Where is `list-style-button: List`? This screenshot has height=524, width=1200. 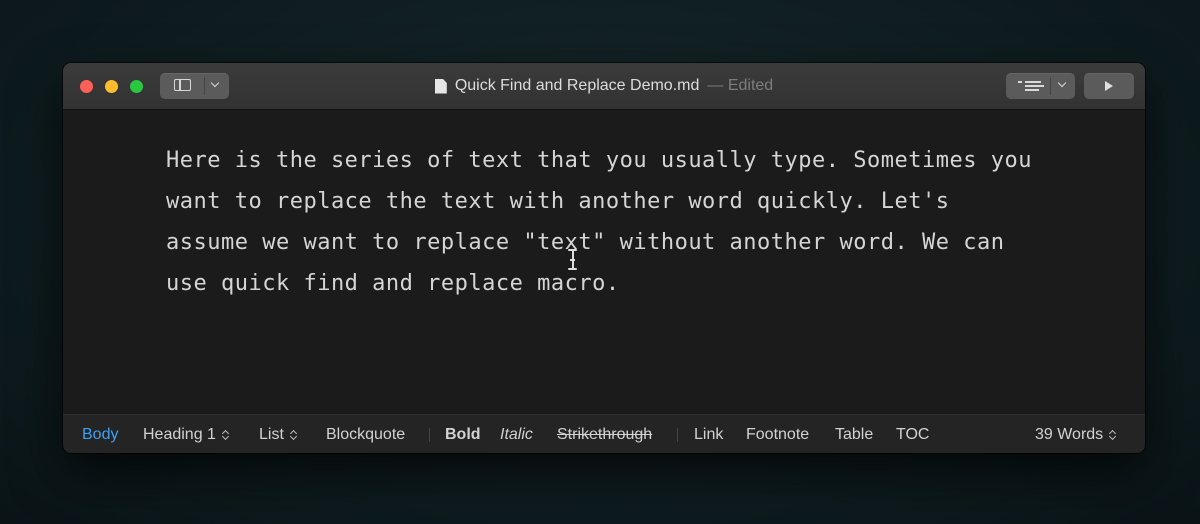 list-style-button: List is located at coordinates (278, 434).